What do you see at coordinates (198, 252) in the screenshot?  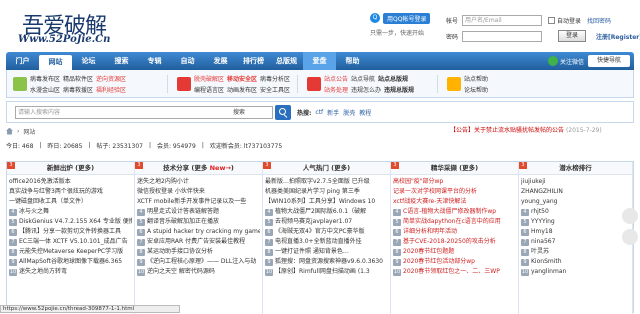 I see `list-item: 8 某运动助手接口协议分析` at bounding box center [198, 252].